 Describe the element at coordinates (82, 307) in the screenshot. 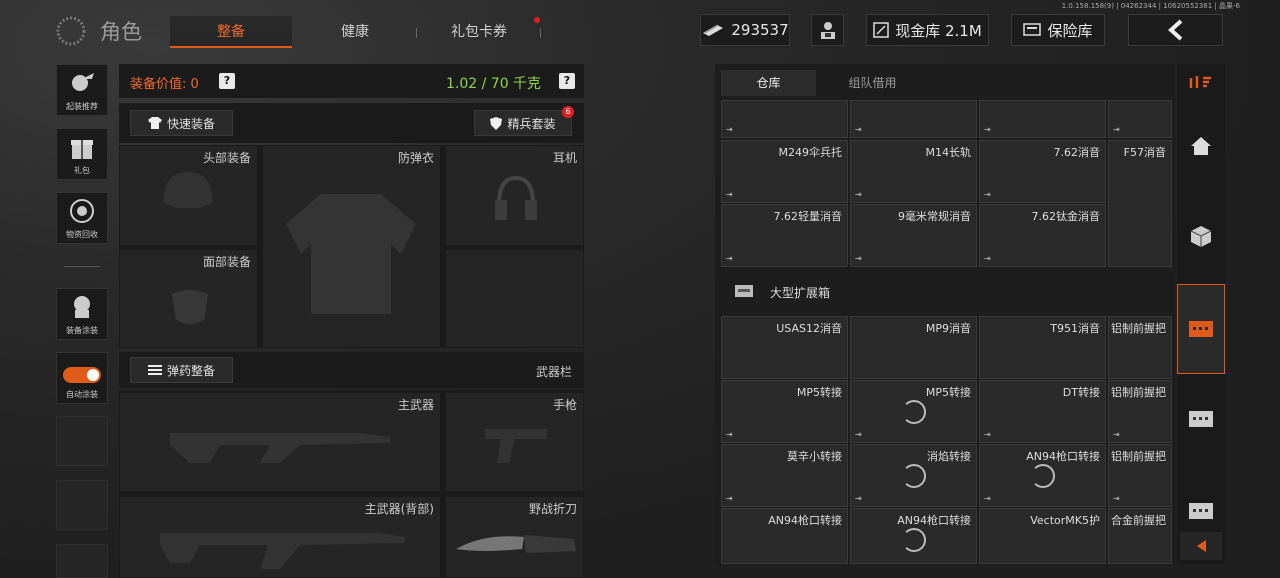

I see `skin-icon` at that location.